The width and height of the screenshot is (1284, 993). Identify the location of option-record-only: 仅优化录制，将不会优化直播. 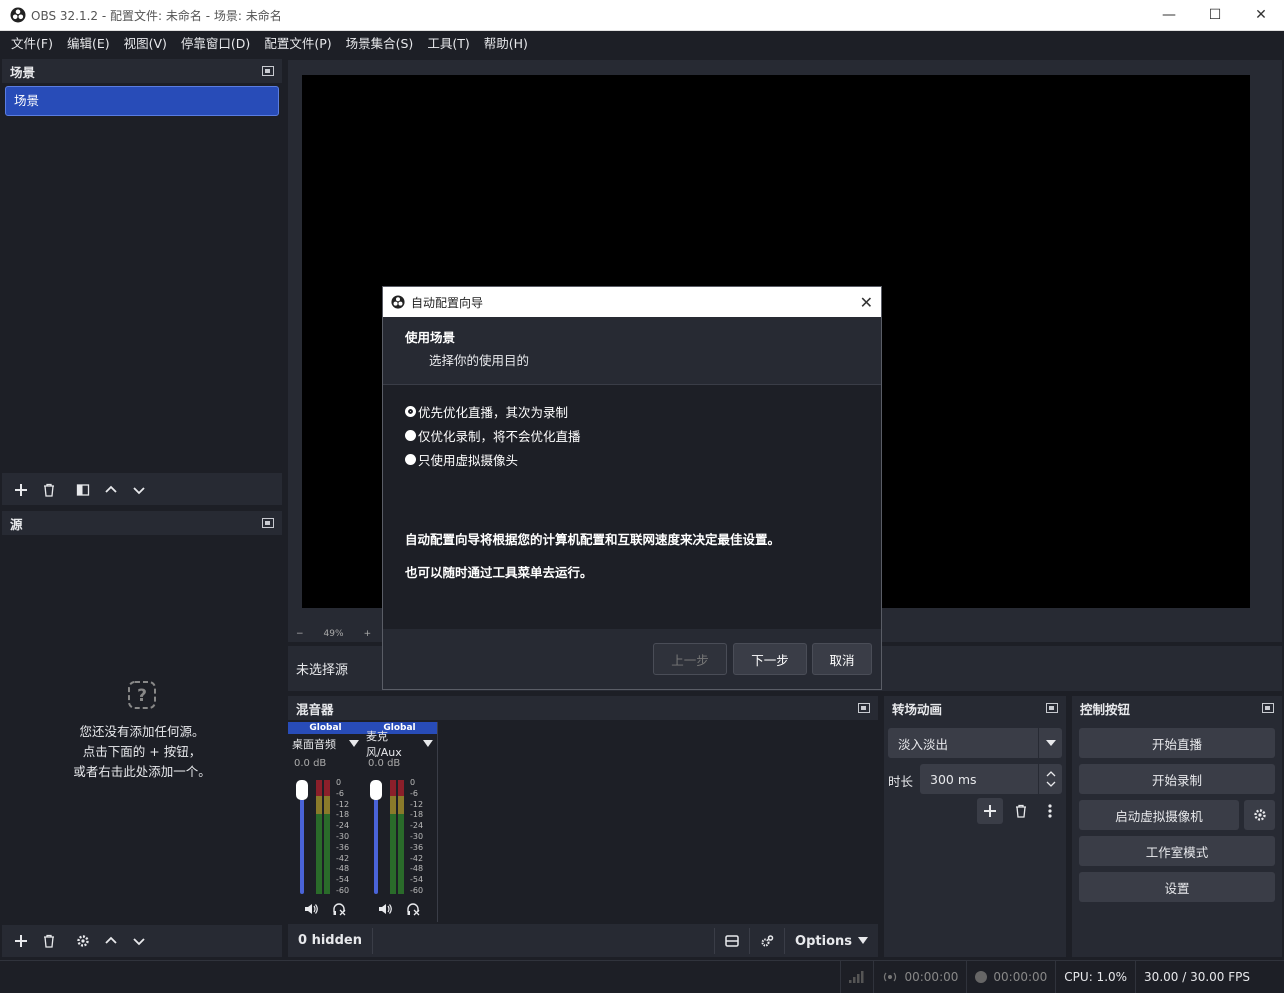
(632, 435).